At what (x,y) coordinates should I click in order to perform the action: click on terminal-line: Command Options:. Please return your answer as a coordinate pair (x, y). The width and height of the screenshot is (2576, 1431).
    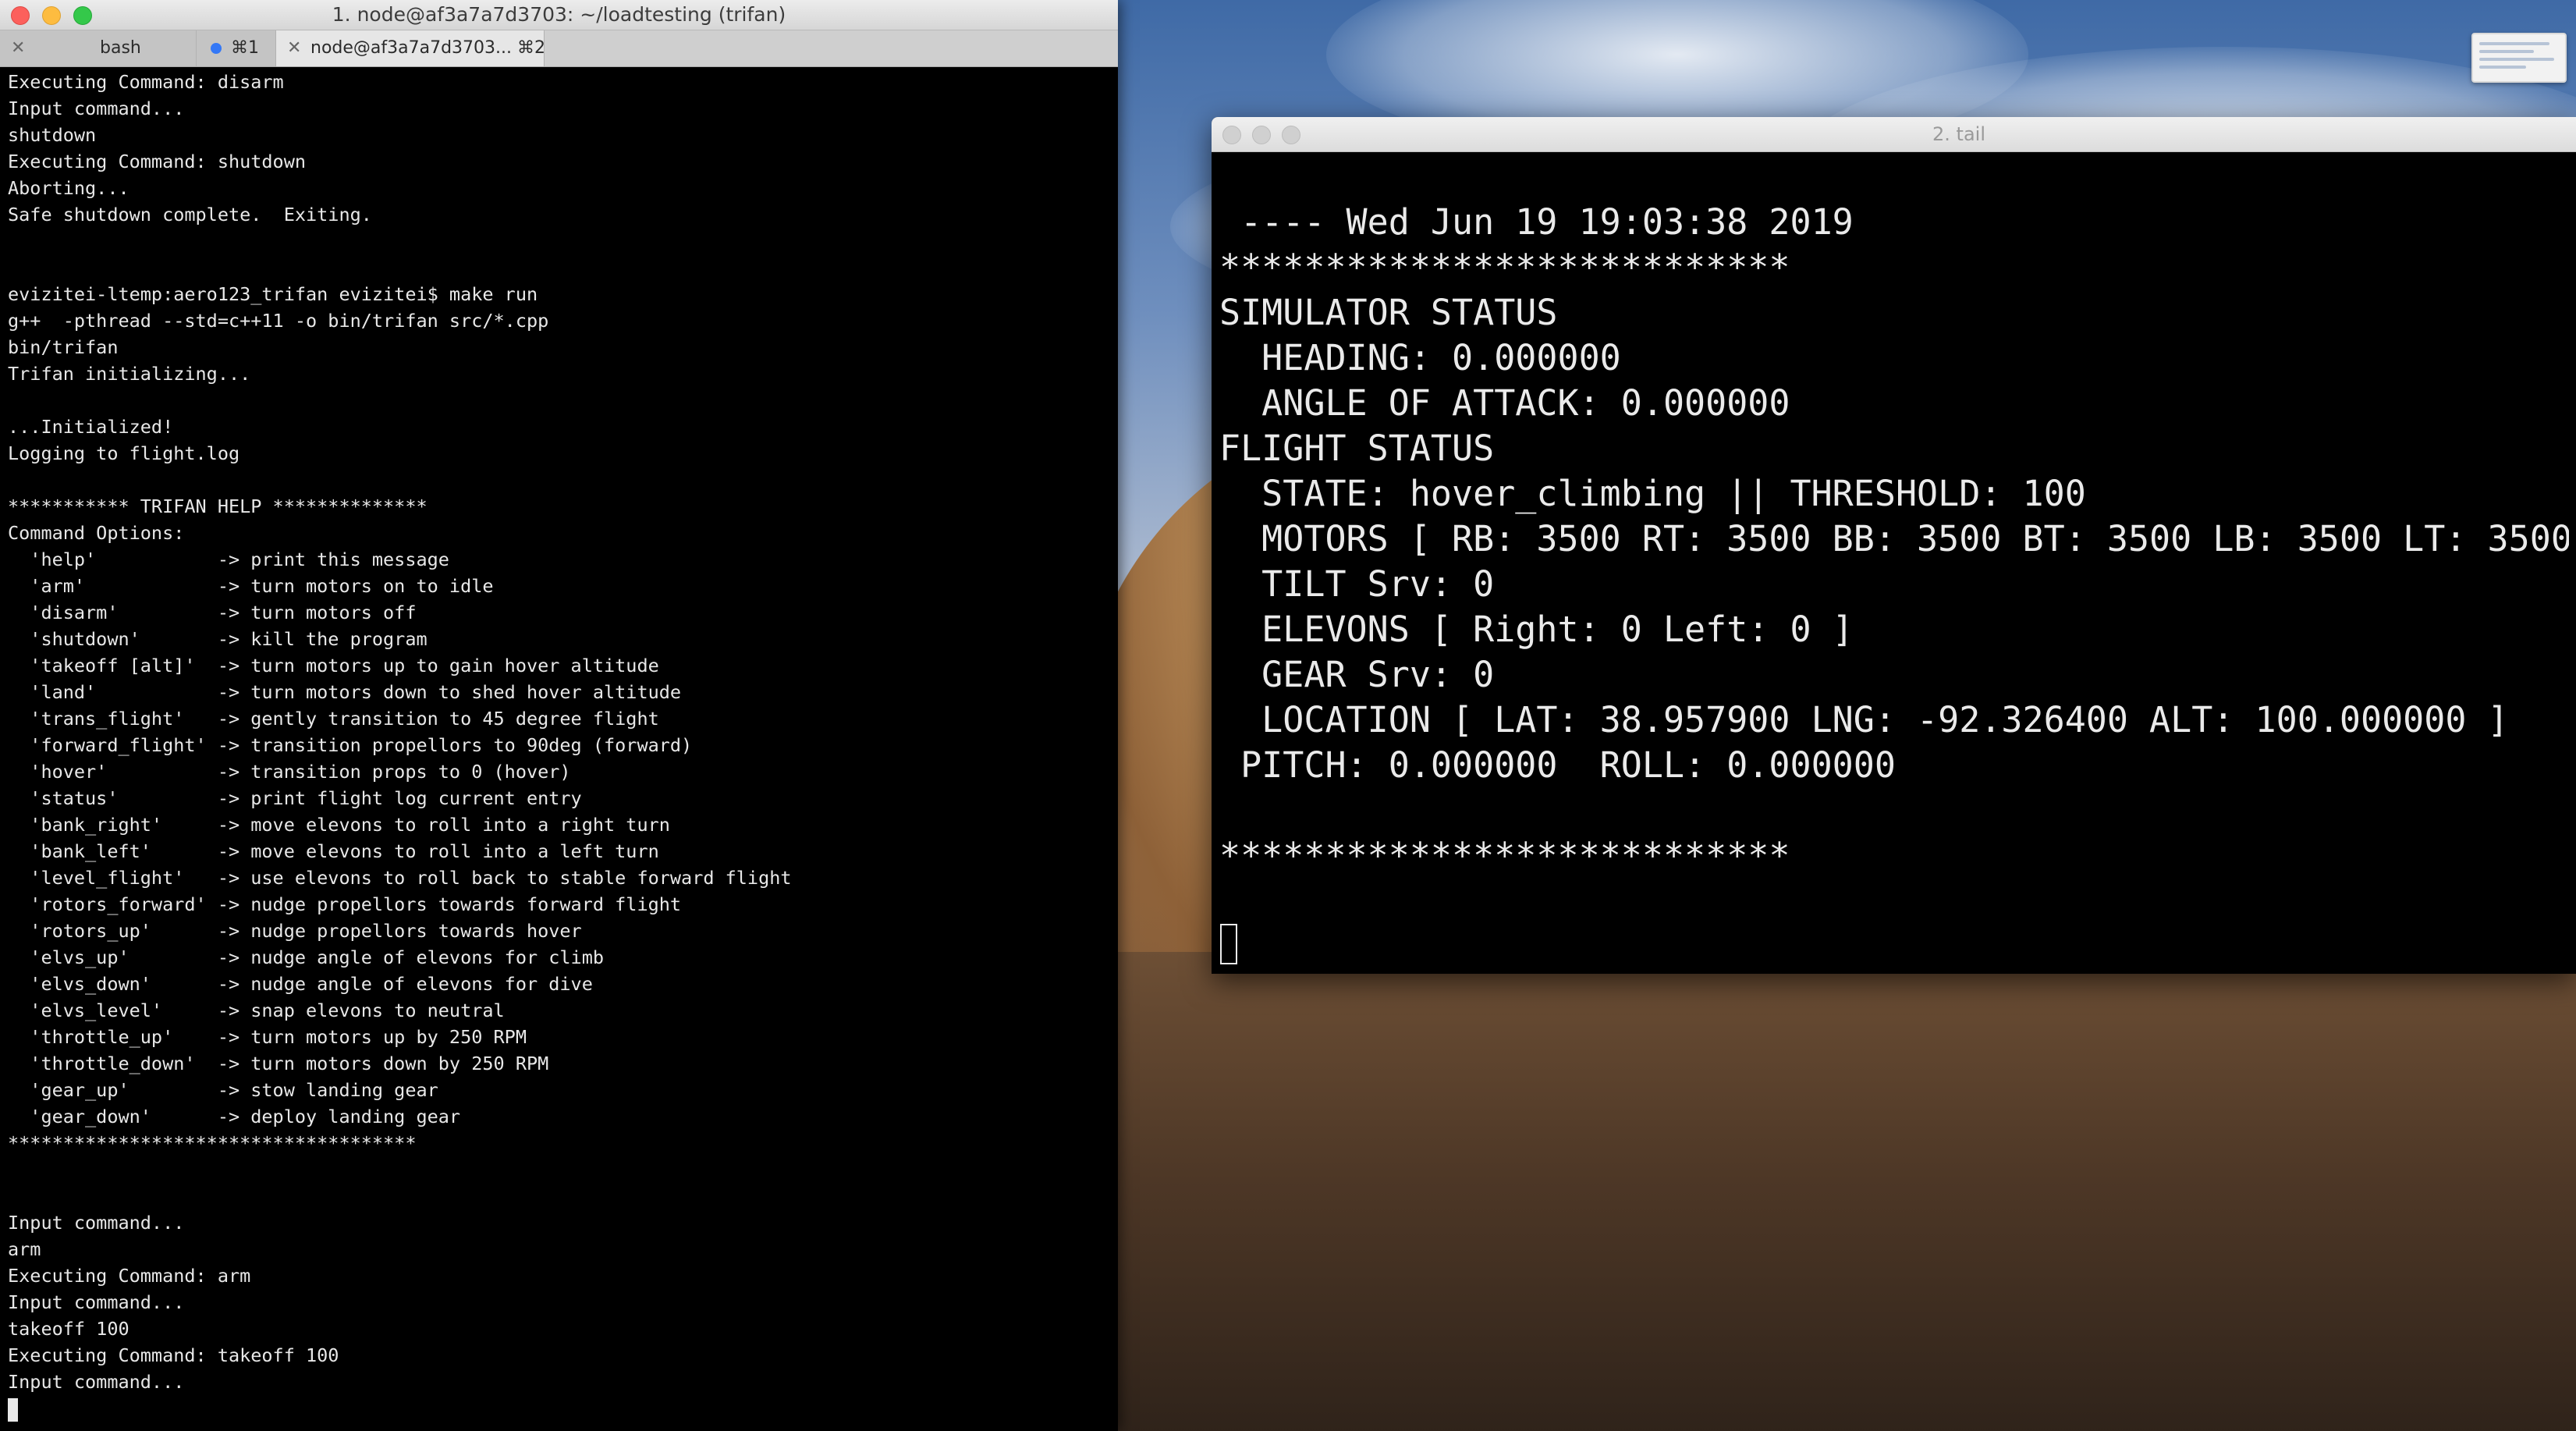
    Looking at the image, I should click on (96, 533).